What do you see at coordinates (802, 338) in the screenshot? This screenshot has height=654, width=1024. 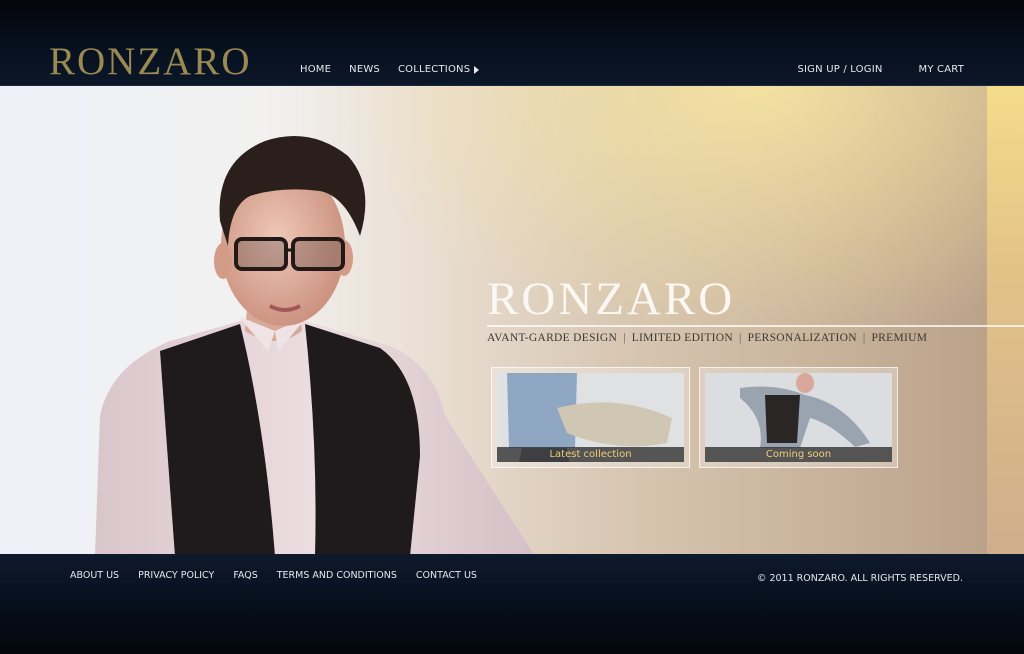 I see `tagline-item: PERSONALIZATION` at bounding box center [802, 338].